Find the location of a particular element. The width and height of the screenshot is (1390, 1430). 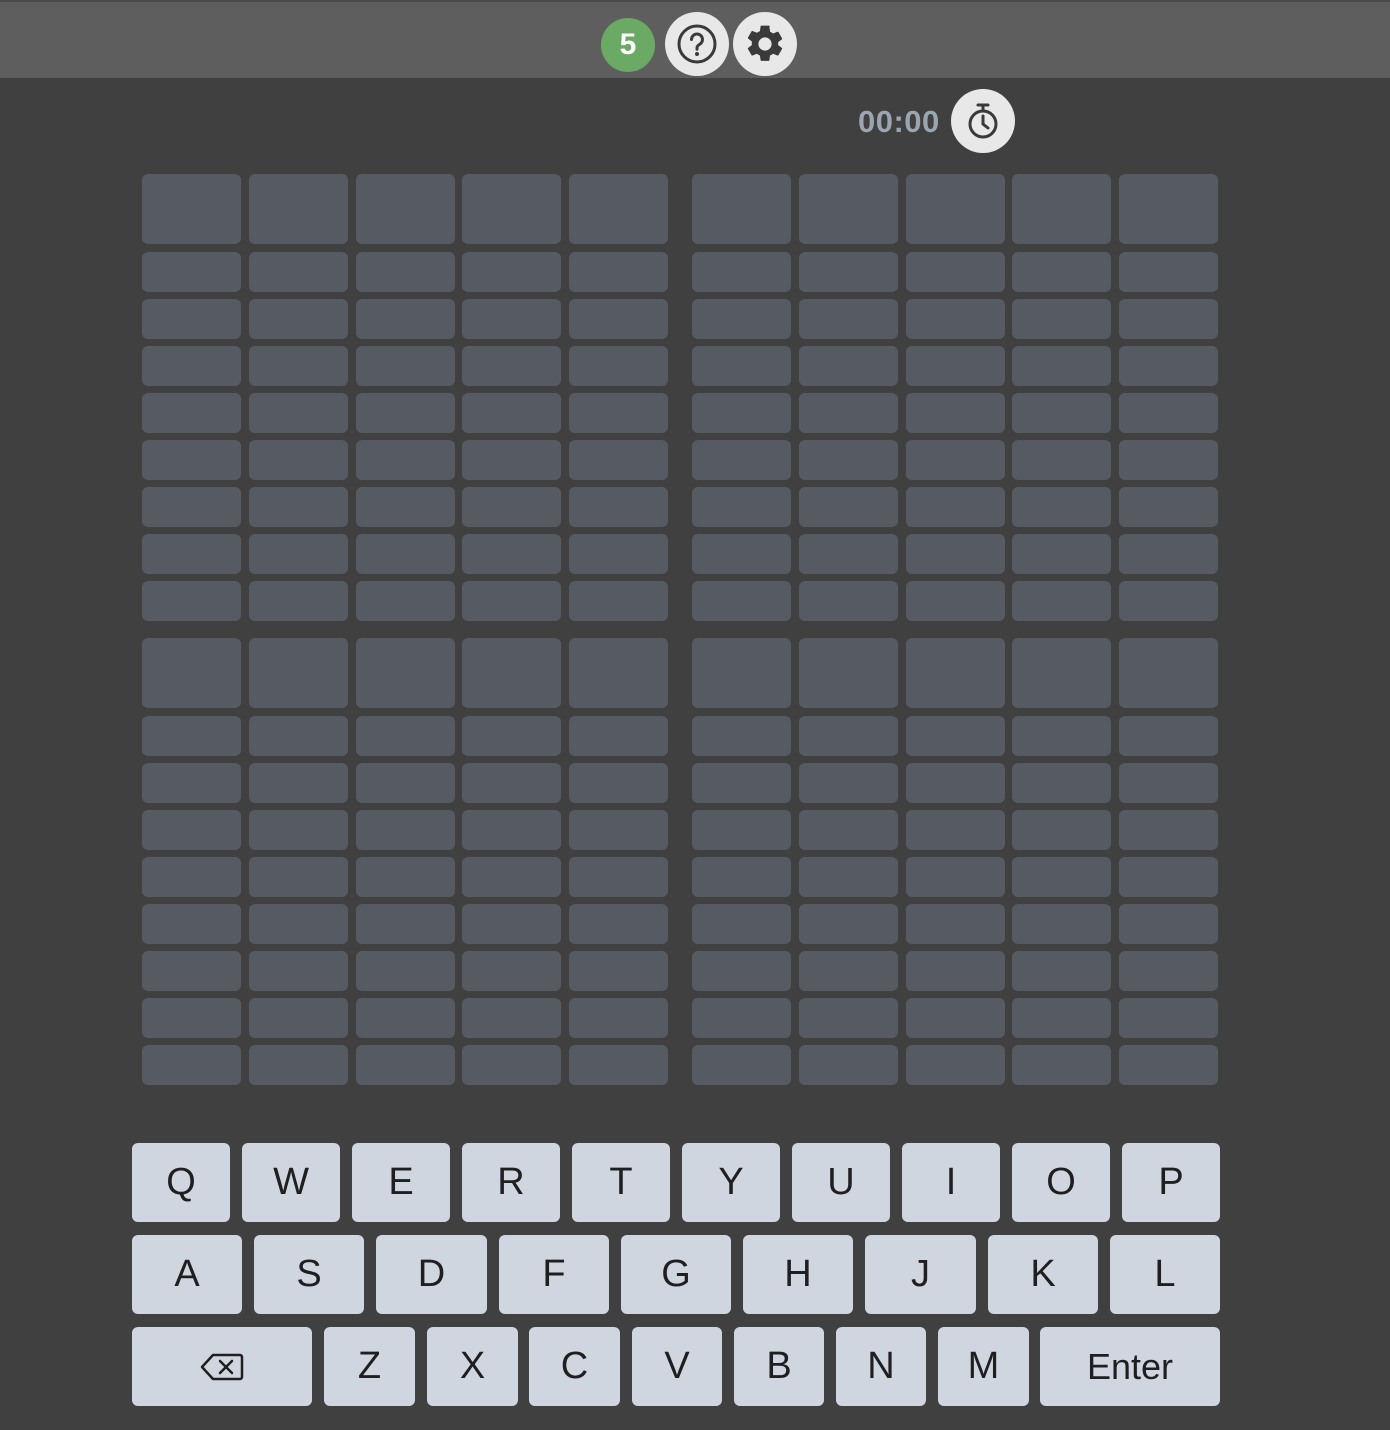

board-3-tile-r4-c5 is located at coordinates (618, 830).